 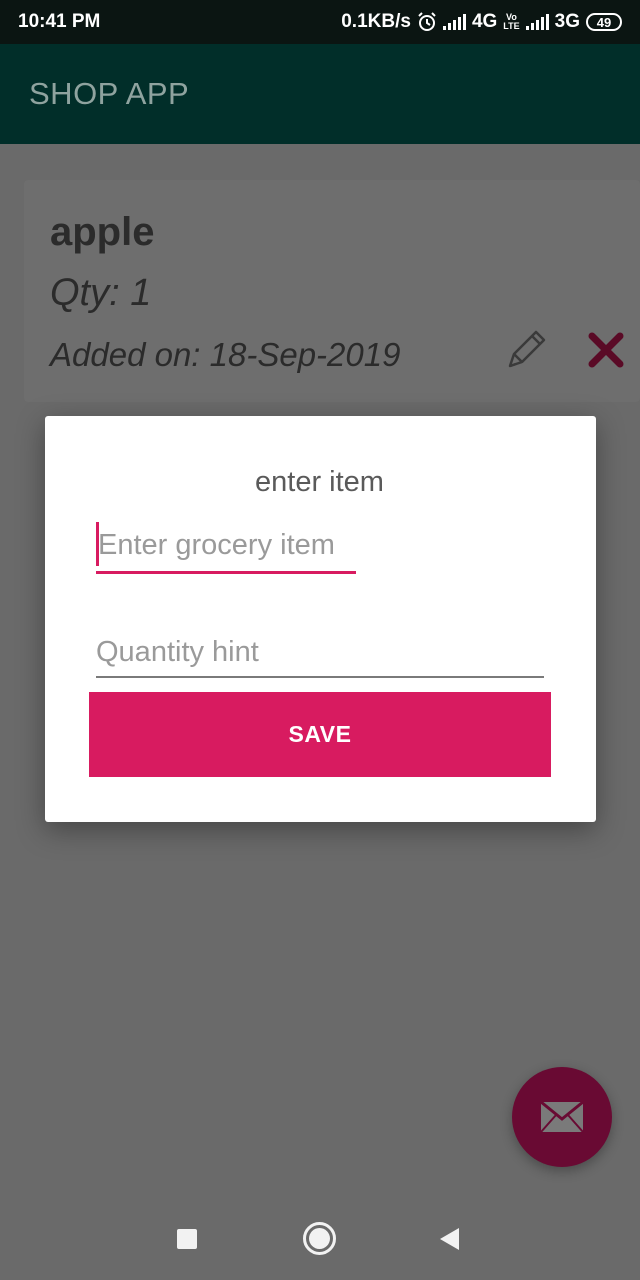 What do you see at coordinates (606, 350) in the screenshot?
I see `close-icon` at bounding box center [606, 350].